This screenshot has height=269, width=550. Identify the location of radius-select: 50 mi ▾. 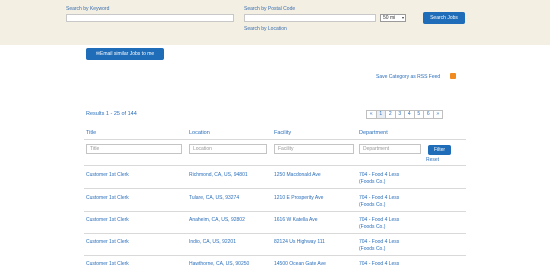
(393, 18).